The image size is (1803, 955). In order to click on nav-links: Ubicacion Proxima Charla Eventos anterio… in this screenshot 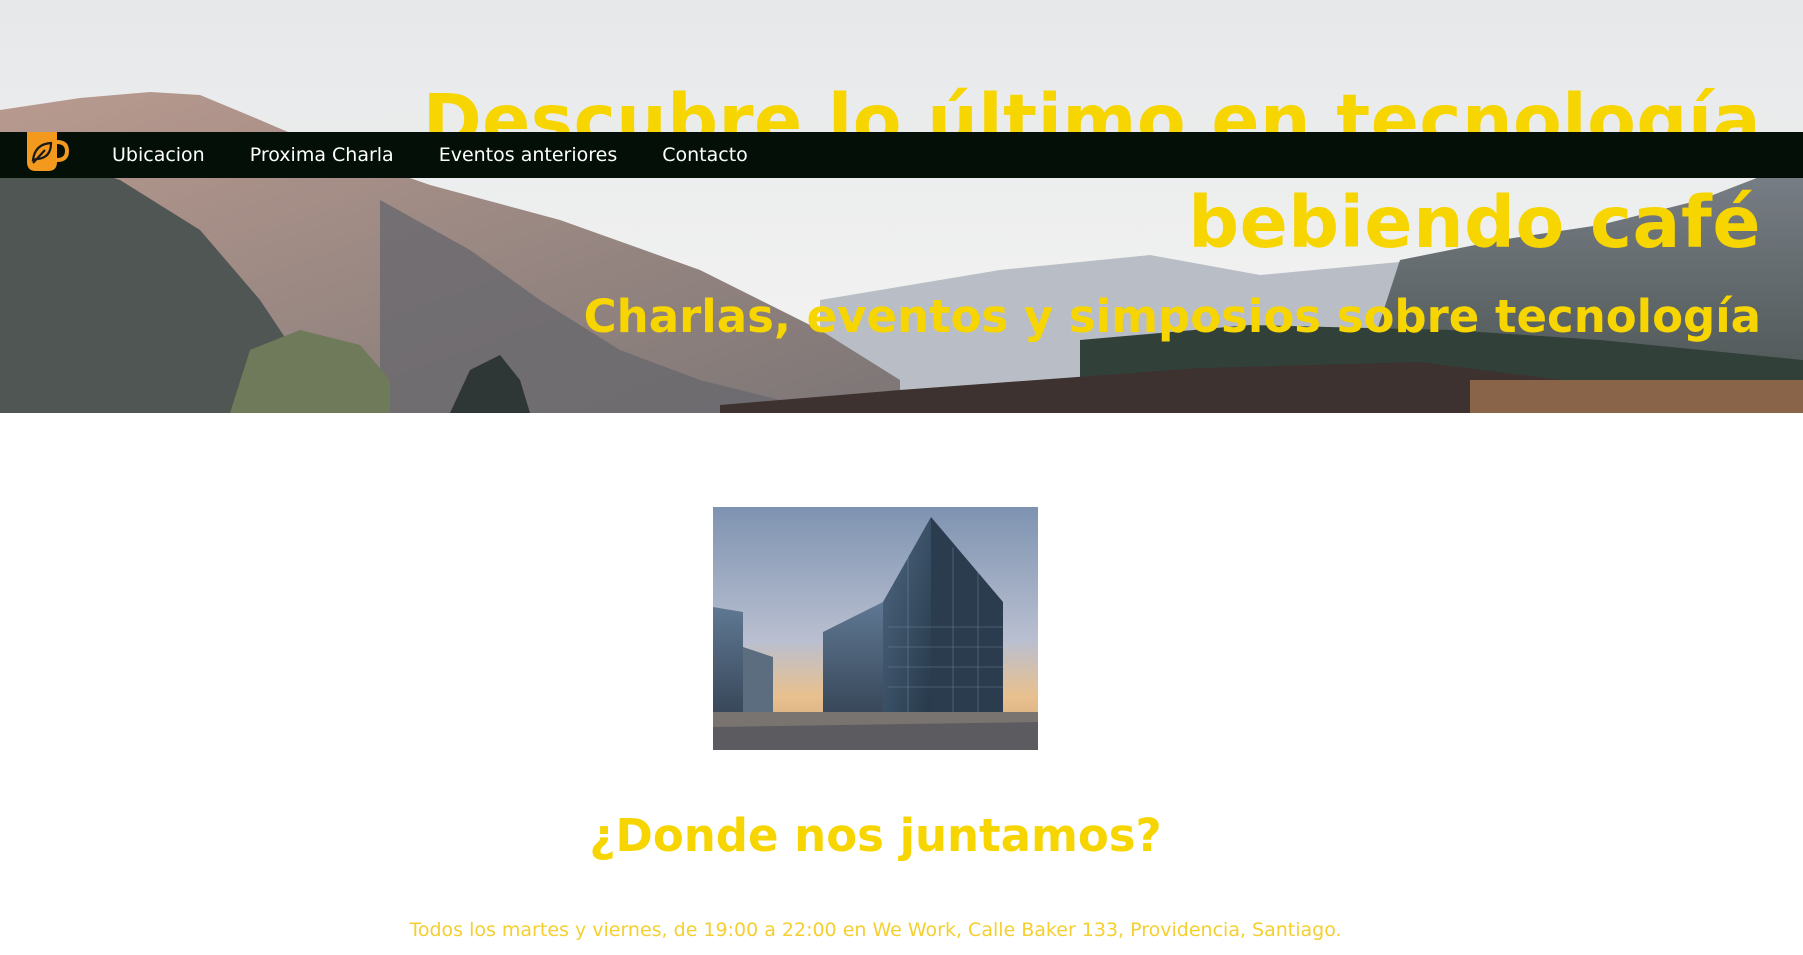, I will do `click(430, 155)`.